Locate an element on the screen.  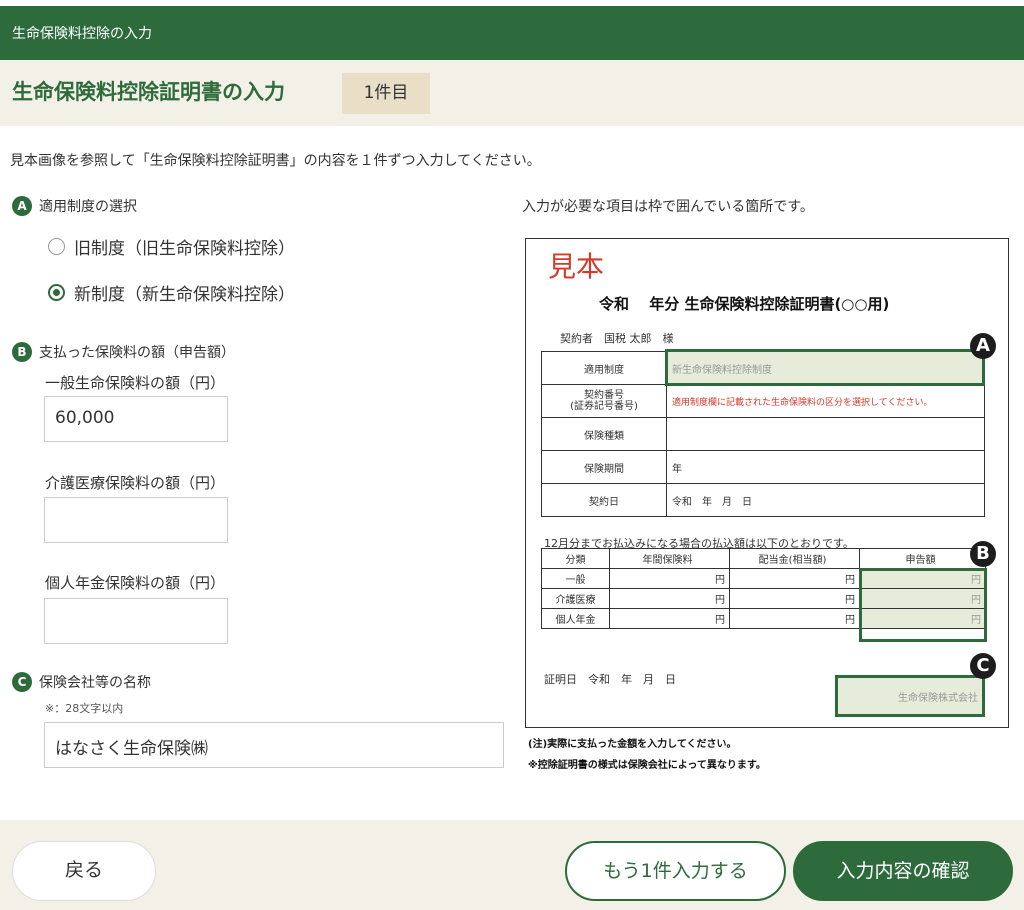
section-c-heading: C 保険会社等の名称 is located at coordinates (81, 682).